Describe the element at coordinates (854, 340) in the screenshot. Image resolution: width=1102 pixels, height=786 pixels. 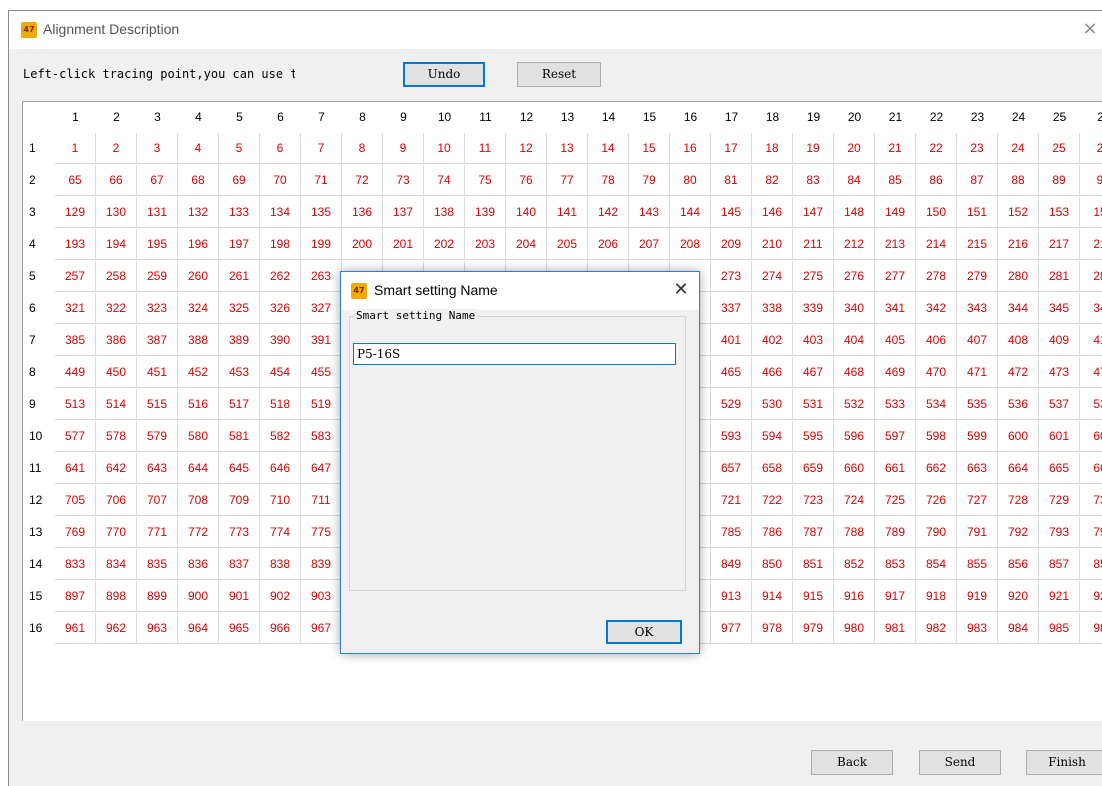
I see `grid-cell: 404` at that location.